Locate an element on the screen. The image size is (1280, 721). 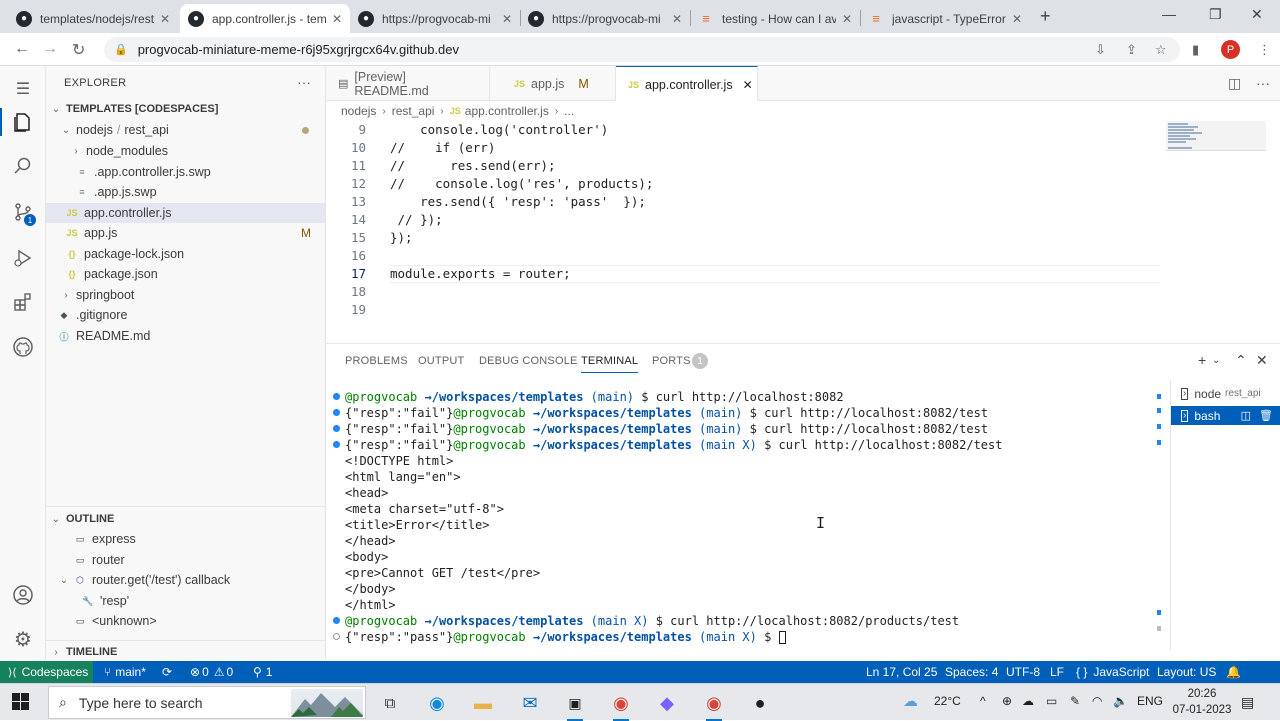
run-debug-icon is located at coordinates (23, 258).